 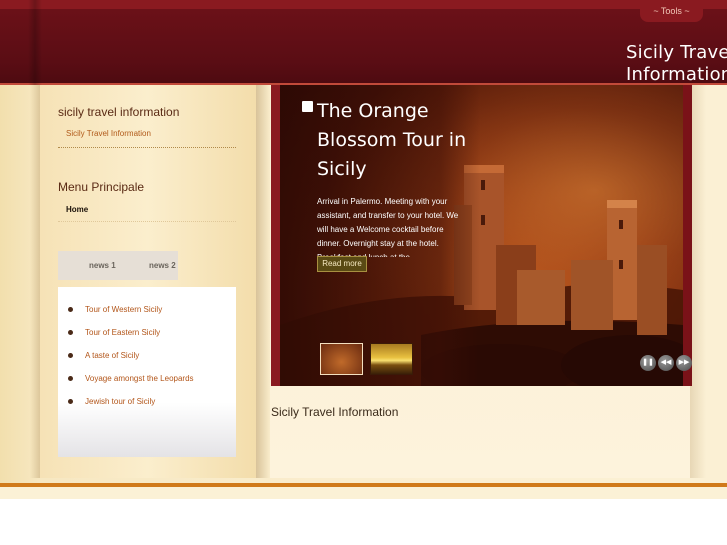 I want to click on tools-button: ~ Tools ~, so click(x=671, y=11).